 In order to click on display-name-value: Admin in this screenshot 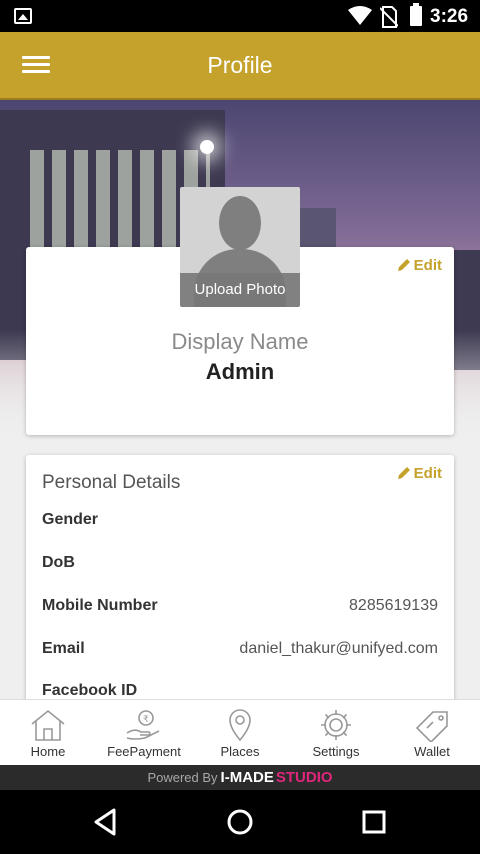, I will do `click(240, 371)`.